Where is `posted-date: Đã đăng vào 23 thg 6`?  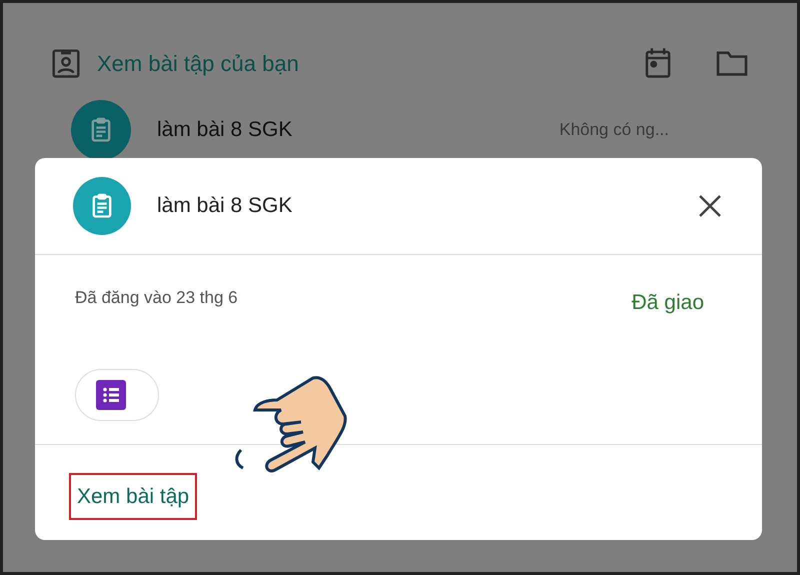
posted-date: Đã đăng vào 23 thg 6 is located at coordinates (156, 298).